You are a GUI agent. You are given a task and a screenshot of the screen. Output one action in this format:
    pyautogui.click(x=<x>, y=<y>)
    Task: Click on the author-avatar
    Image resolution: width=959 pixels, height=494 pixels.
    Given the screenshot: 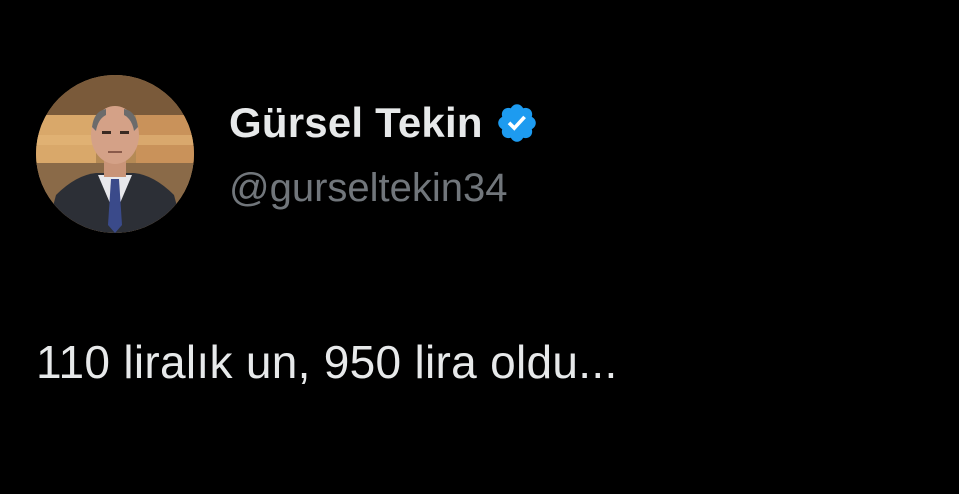 What is the action you would take?
    pyautogui.click(x=115, y=154)
    